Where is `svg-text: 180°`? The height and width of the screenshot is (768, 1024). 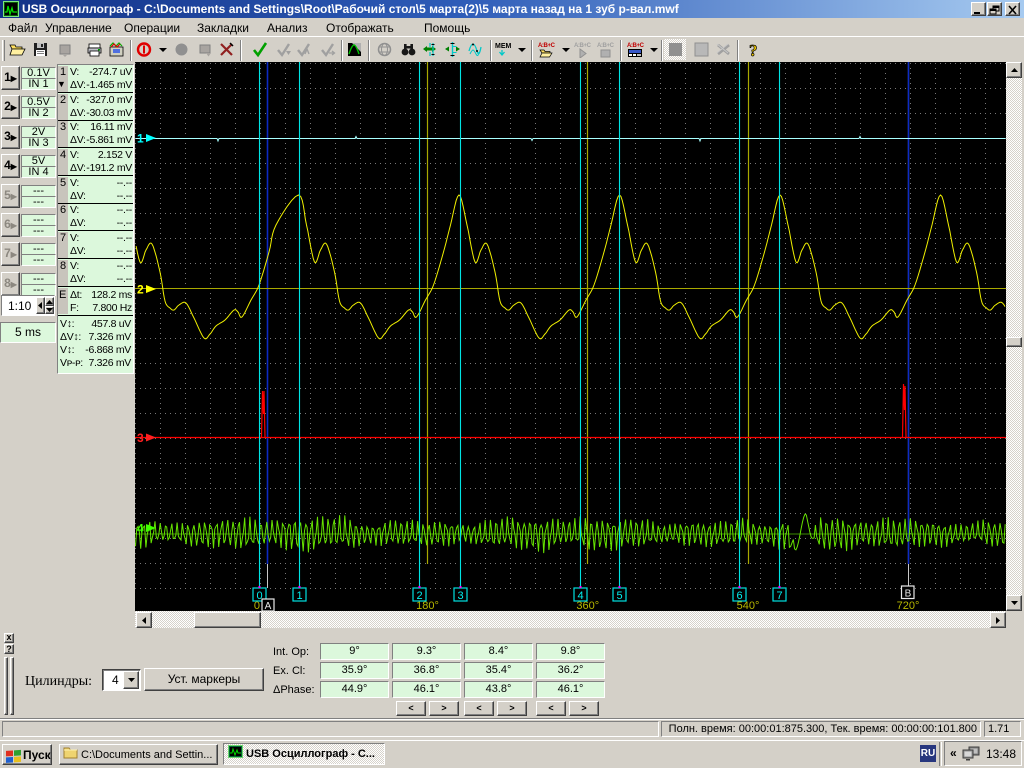 svg-text: 180° is located at coordinates (427, 605).